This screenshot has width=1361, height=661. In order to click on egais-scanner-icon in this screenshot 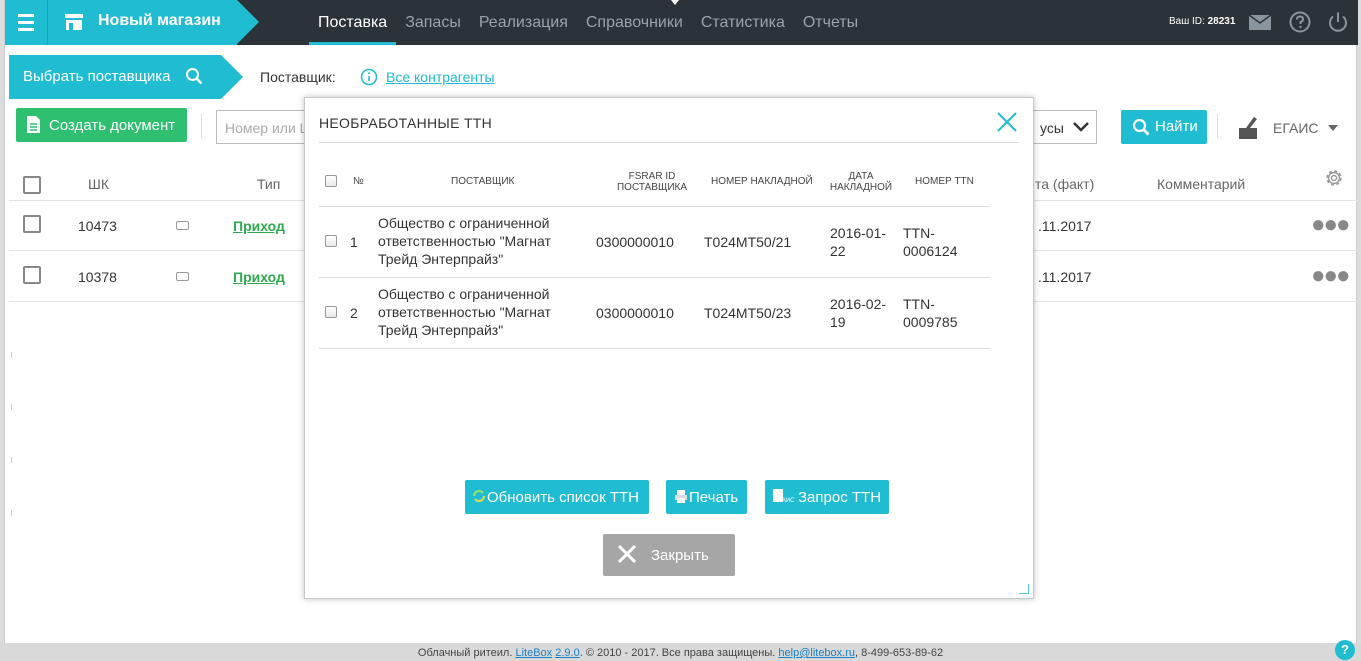, I will do `click(1249, 127)`.